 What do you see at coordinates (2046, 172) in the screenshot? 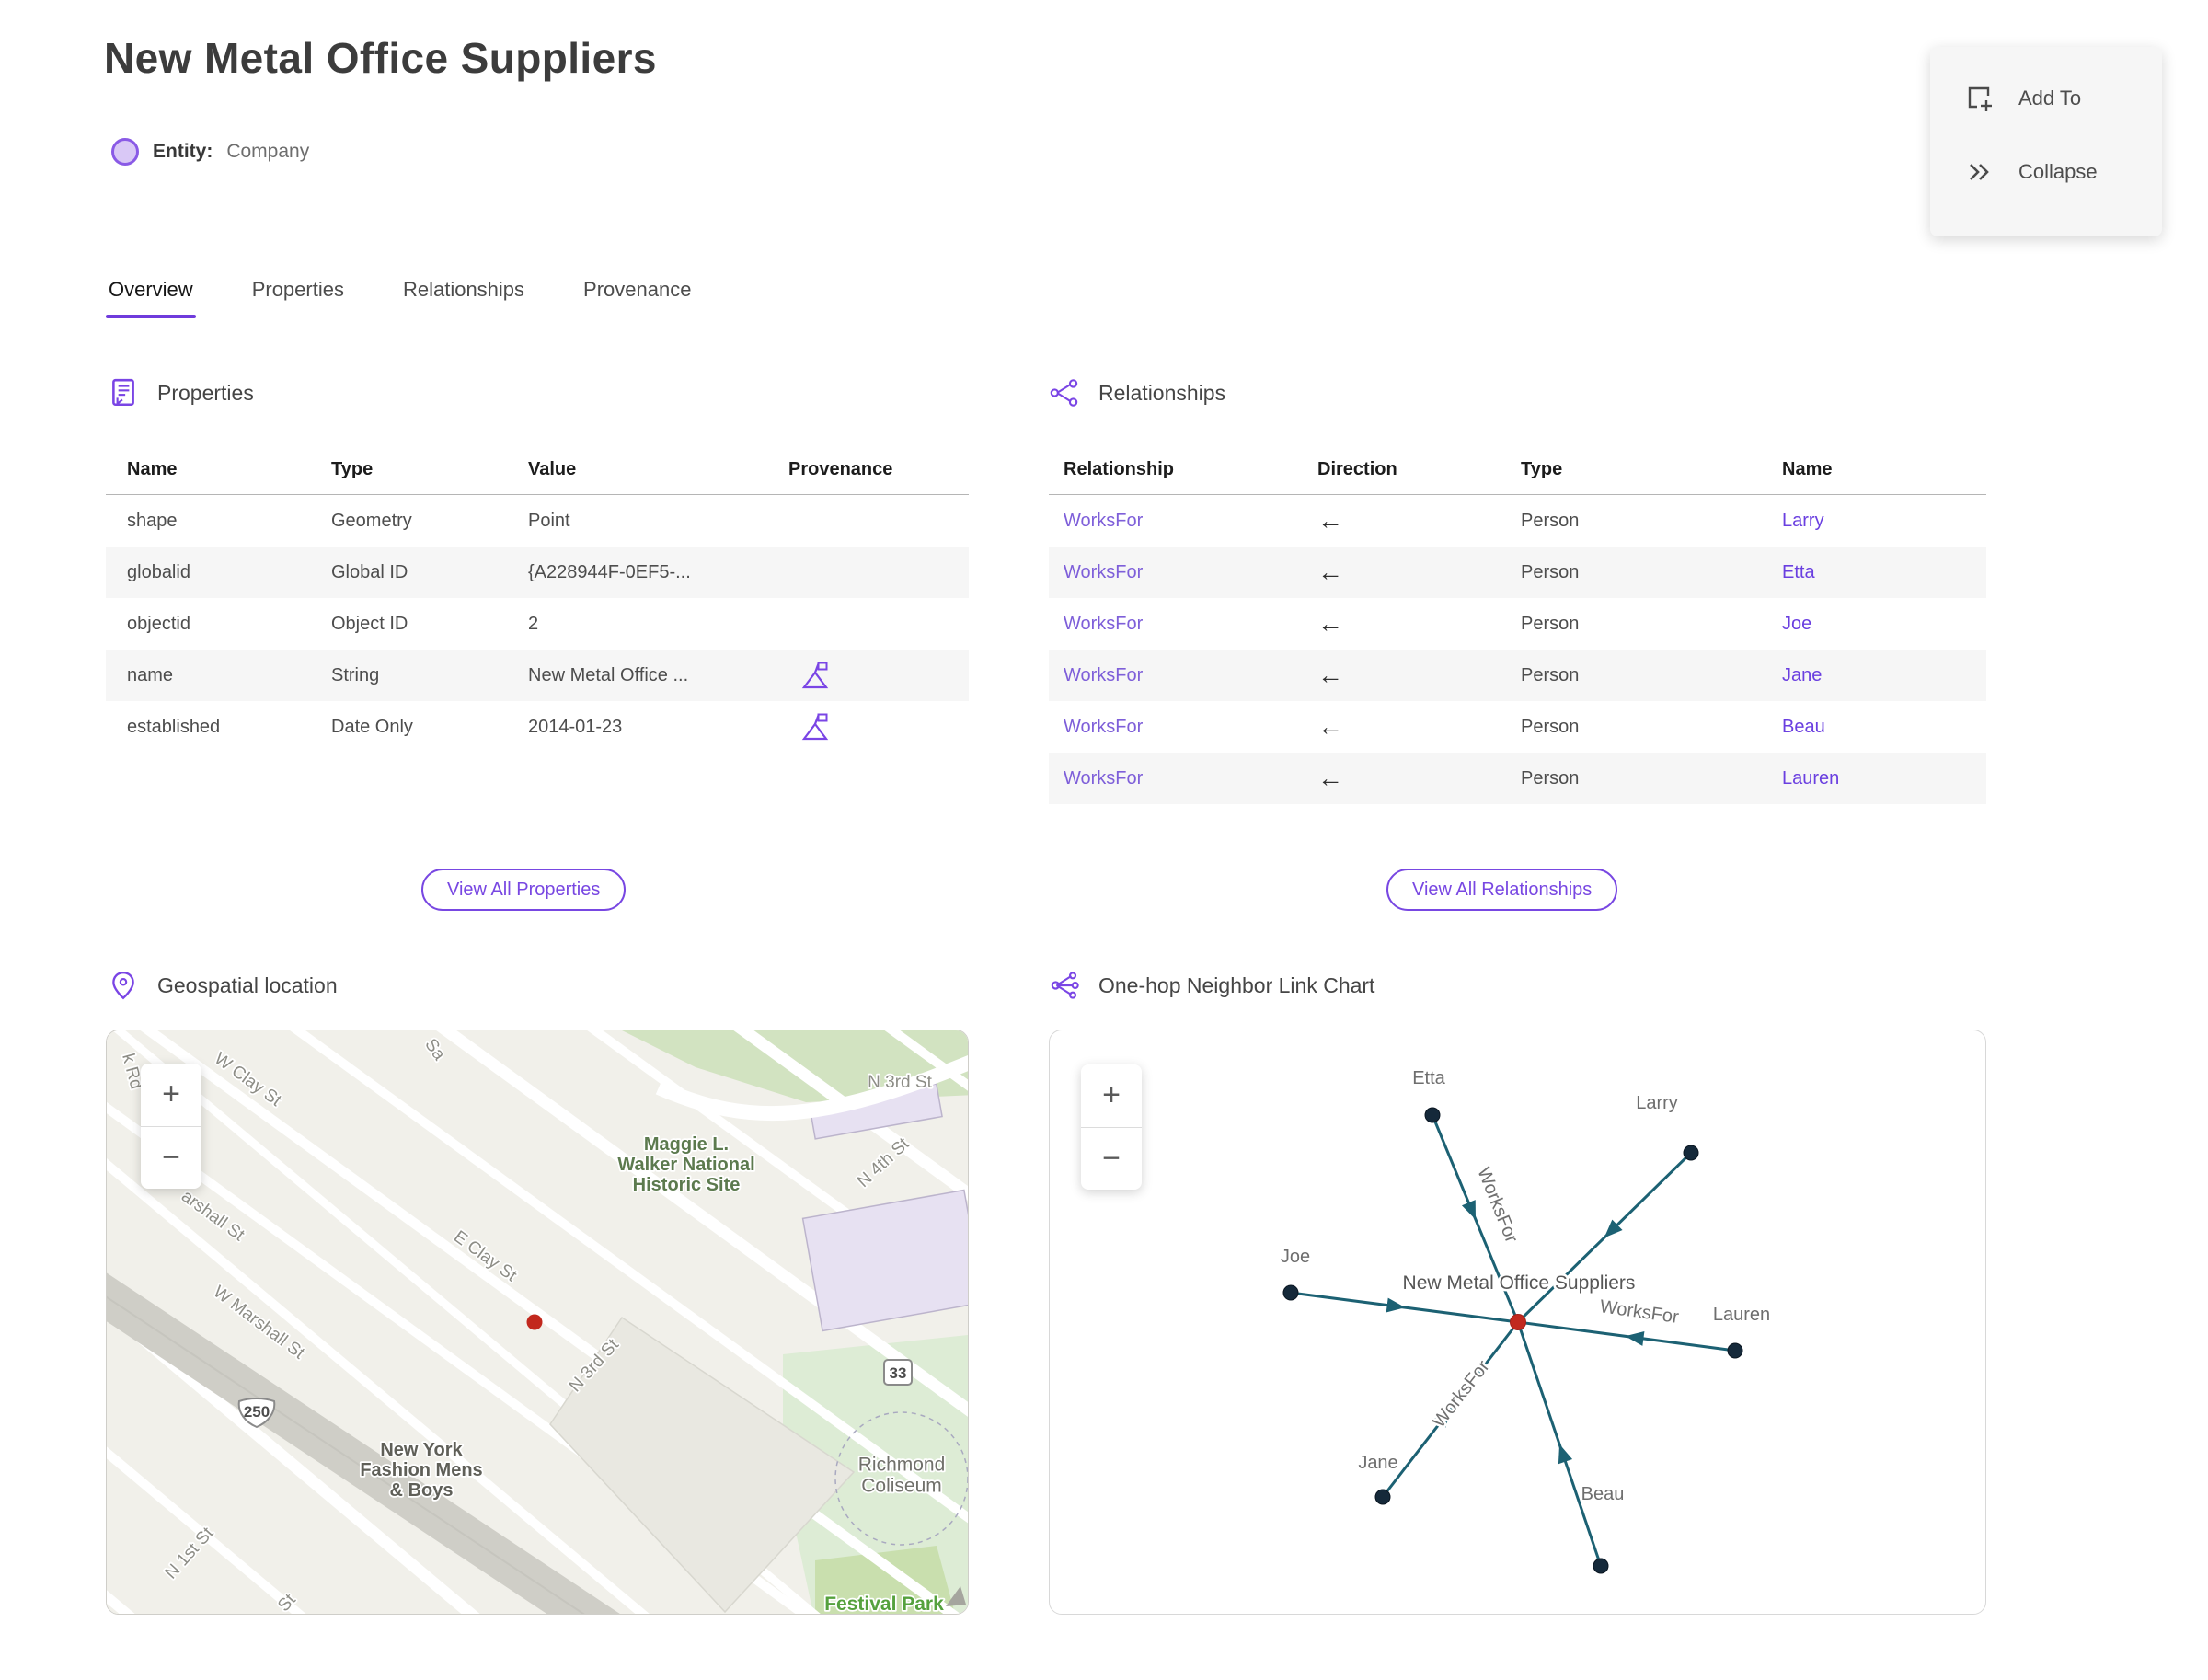
I see `collapse-button: Collapse` at bounding box center [2046, 172].